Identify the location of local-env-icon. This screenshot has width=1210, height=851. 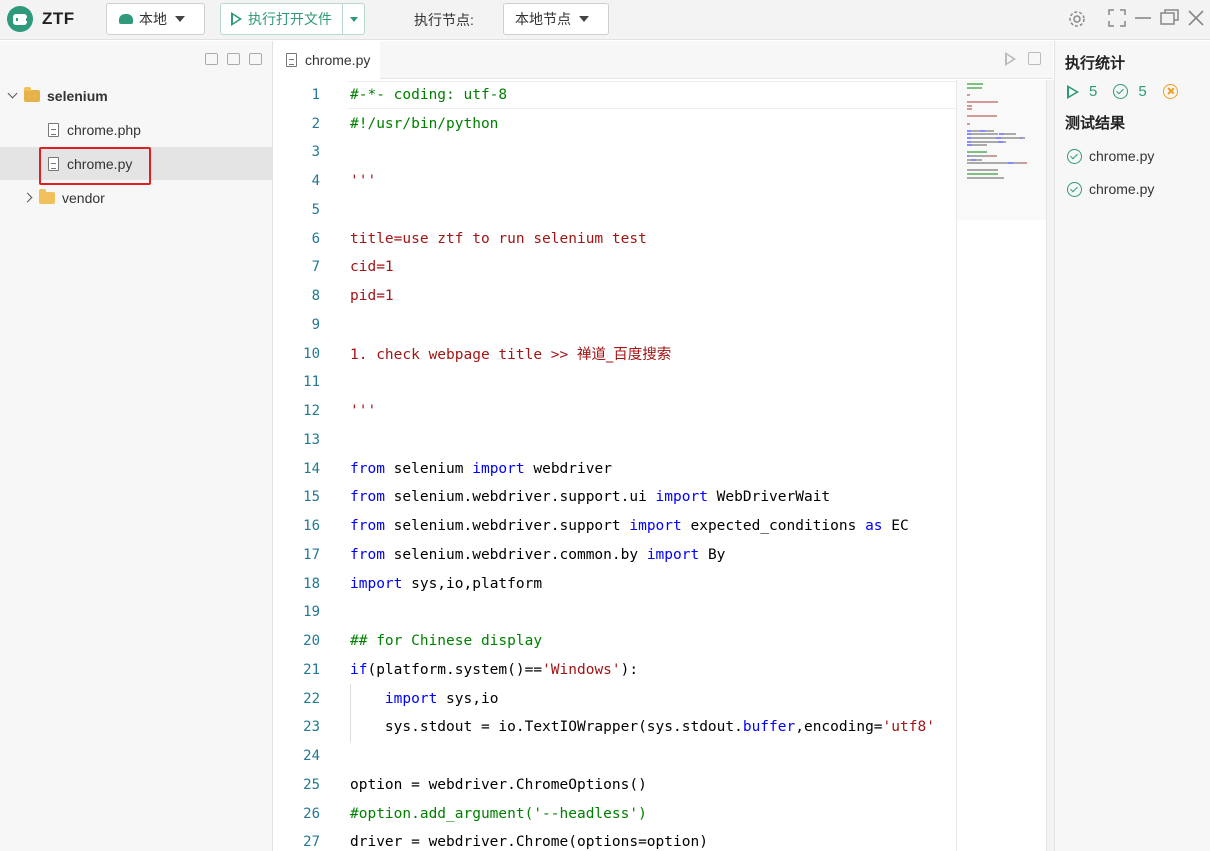
(126, 19).